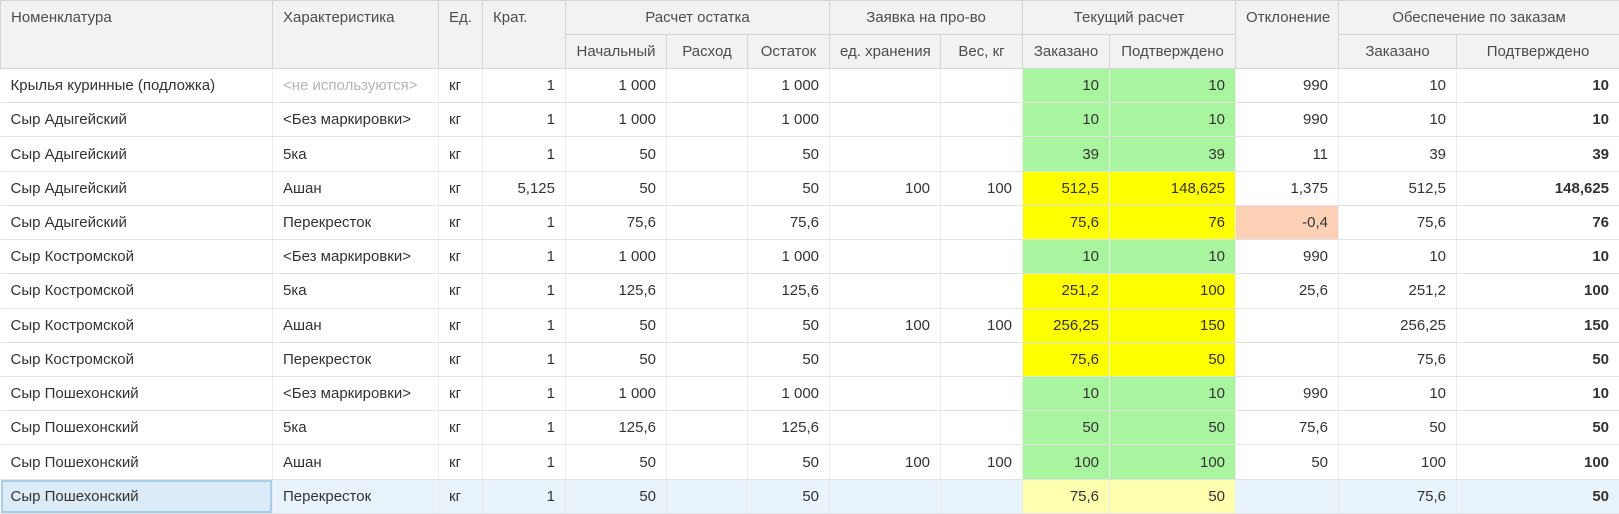  I want to click on cell-supply-confirmed: 148,625, so click(1537, 188).